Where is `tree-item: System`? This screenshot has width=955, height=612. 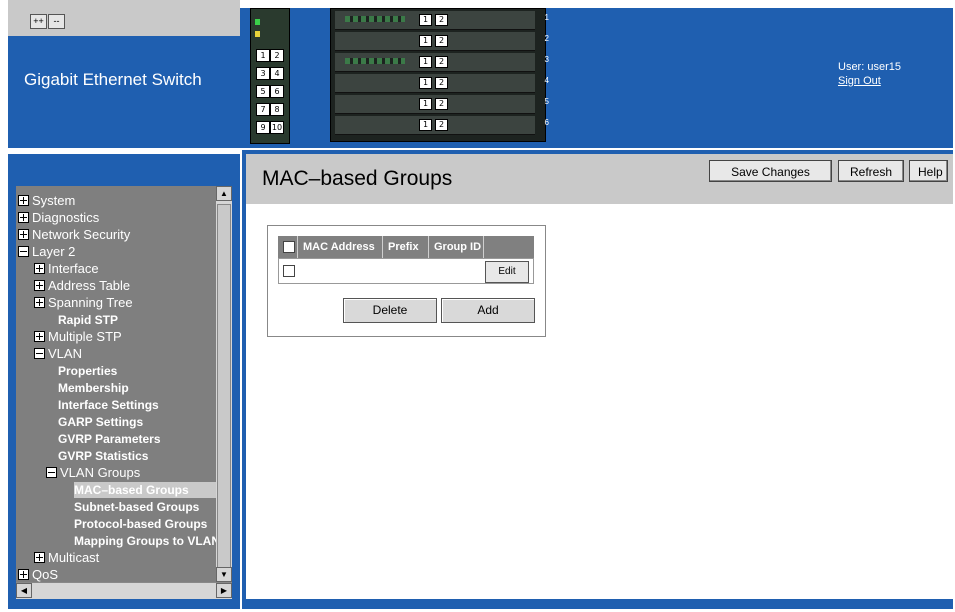
tree-item: System is located at coordinates (46, 201).